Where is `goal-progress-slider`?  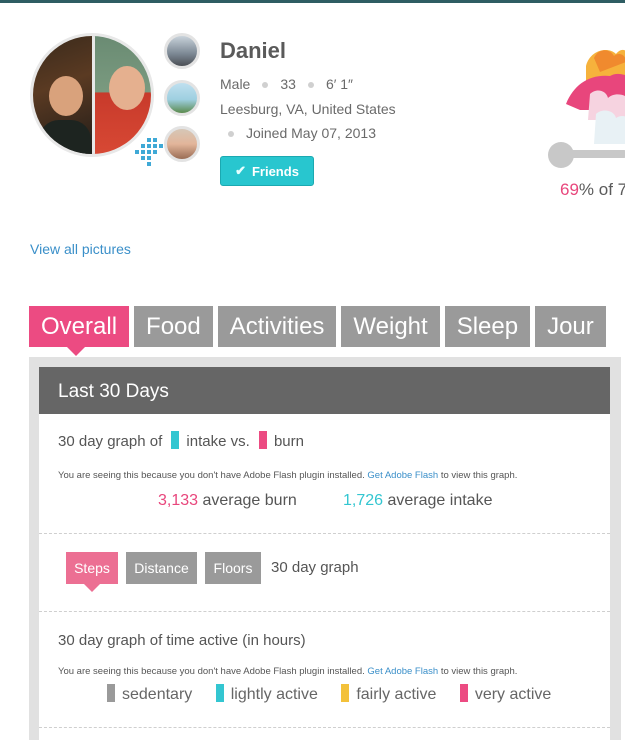
goal-progress-slider is located at coordinates (586, 155).